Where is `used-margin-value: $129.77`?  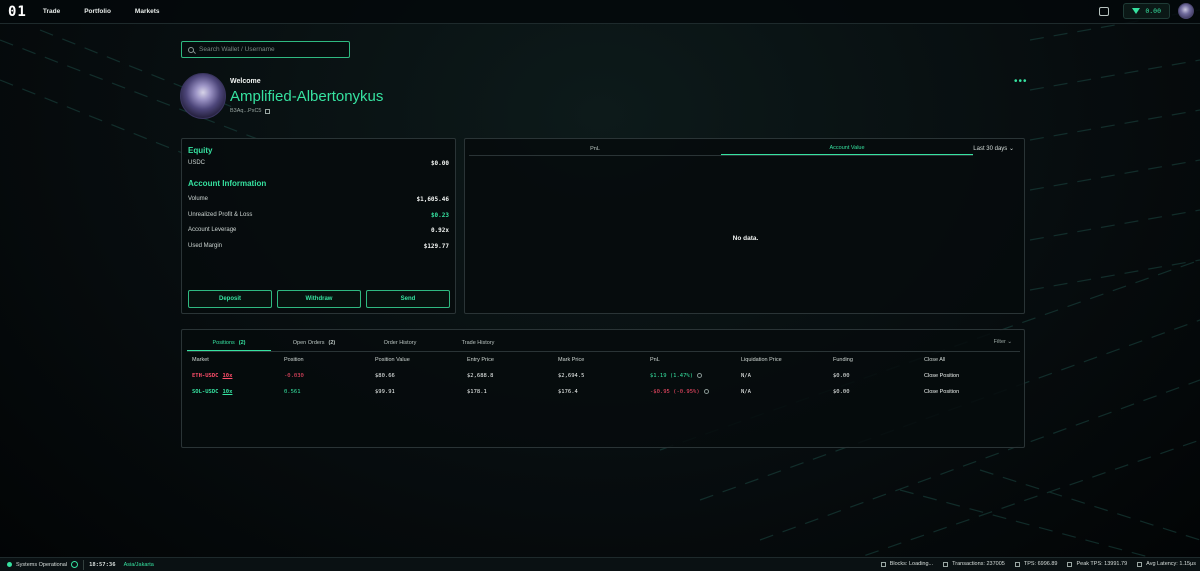
used-margin-value: $129.77 is located at coordinates (436, 246).